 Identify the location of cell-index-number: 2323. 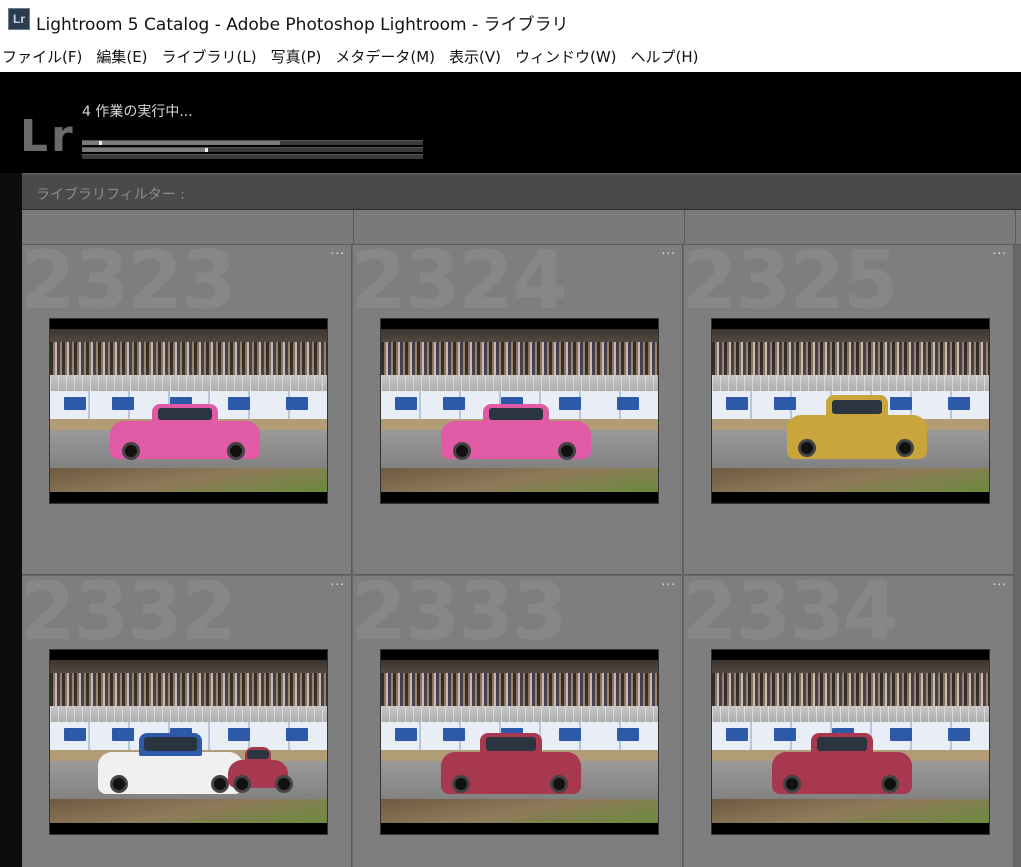
(129, 286).